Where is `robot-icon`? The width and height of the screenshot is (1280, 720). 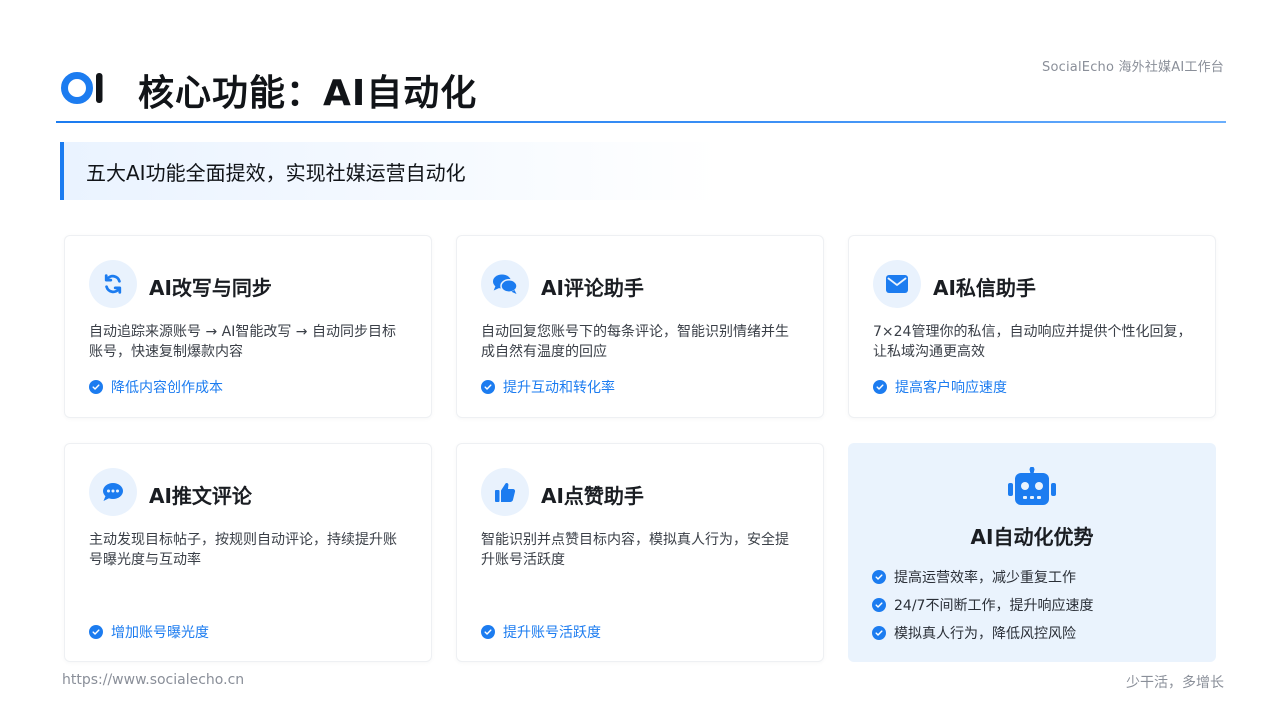
robot-icon is located at coordinates (1032, 486).